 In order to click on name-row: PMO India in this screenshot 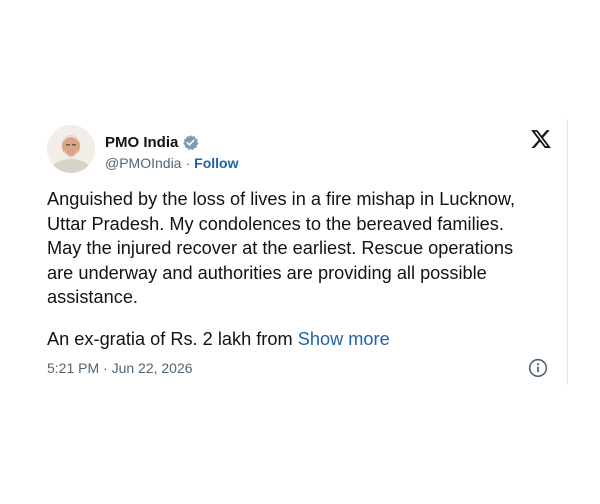, I will do `click(171, 142)`.